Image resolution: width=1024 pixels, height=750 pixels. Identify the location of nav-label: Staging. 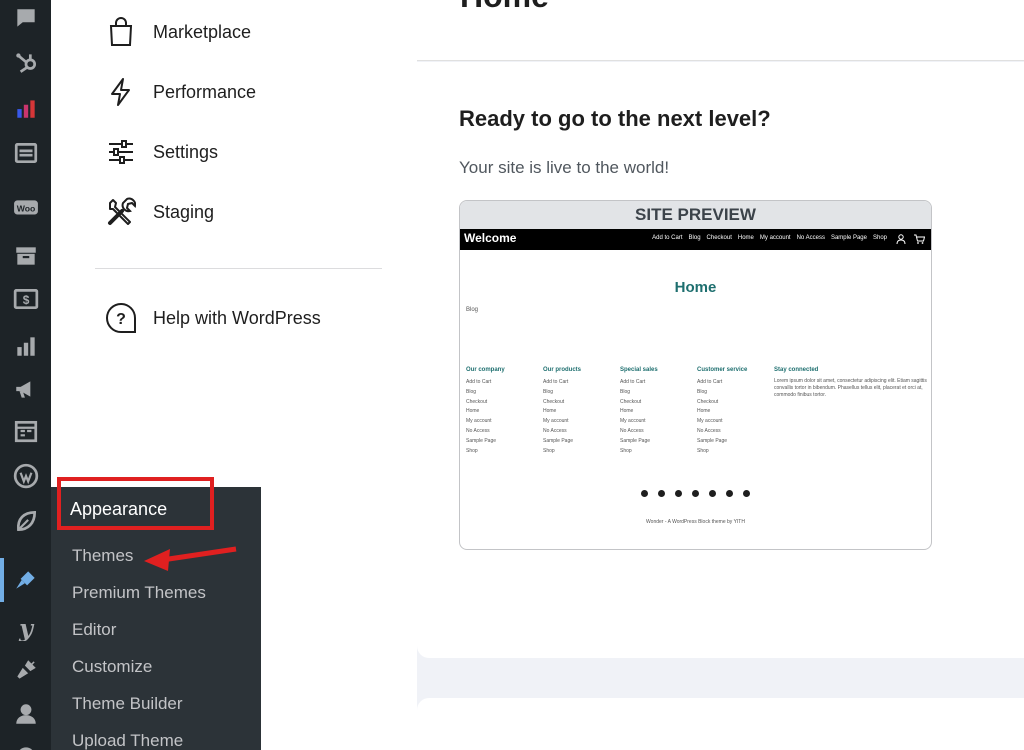
(184, 211).